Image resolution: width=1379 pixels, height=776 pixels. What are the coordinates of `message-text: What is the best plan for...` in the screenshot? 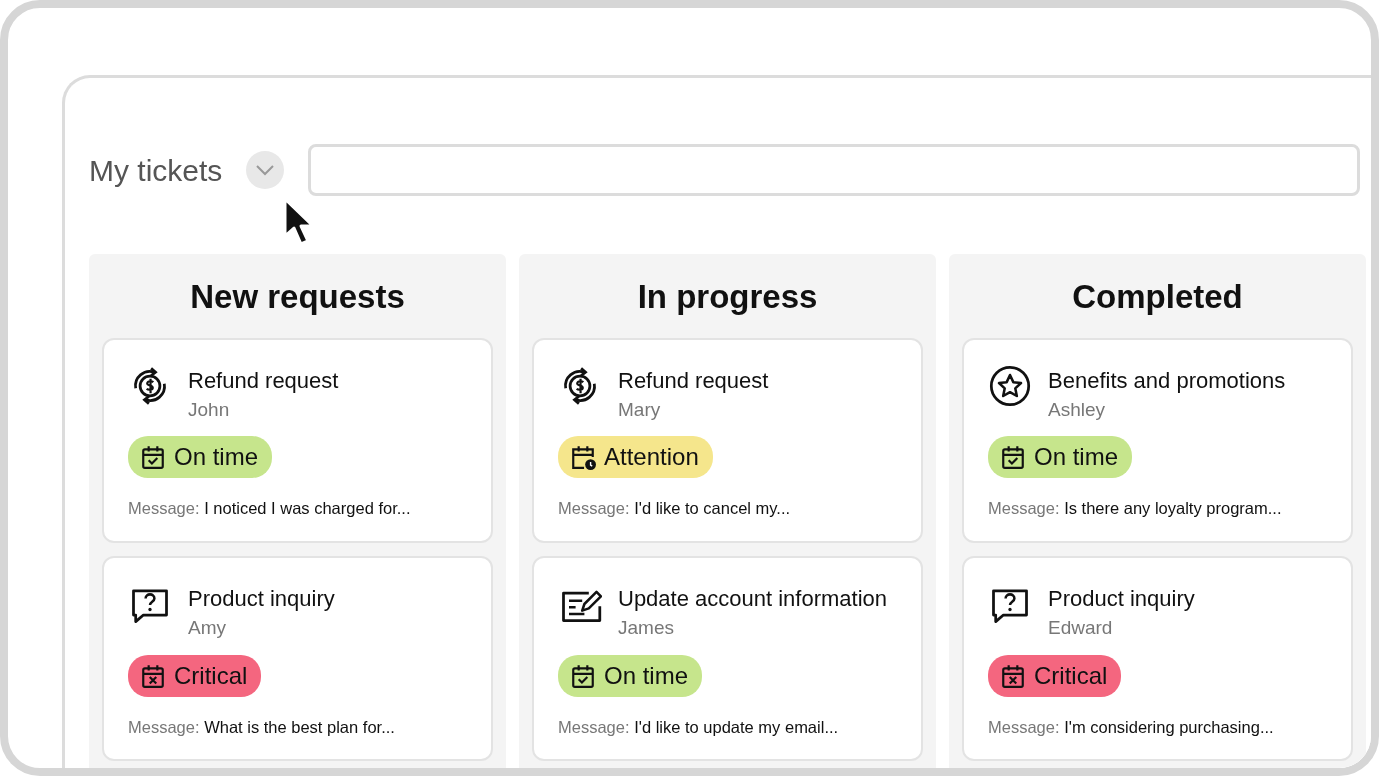 It's located at (299, 726).